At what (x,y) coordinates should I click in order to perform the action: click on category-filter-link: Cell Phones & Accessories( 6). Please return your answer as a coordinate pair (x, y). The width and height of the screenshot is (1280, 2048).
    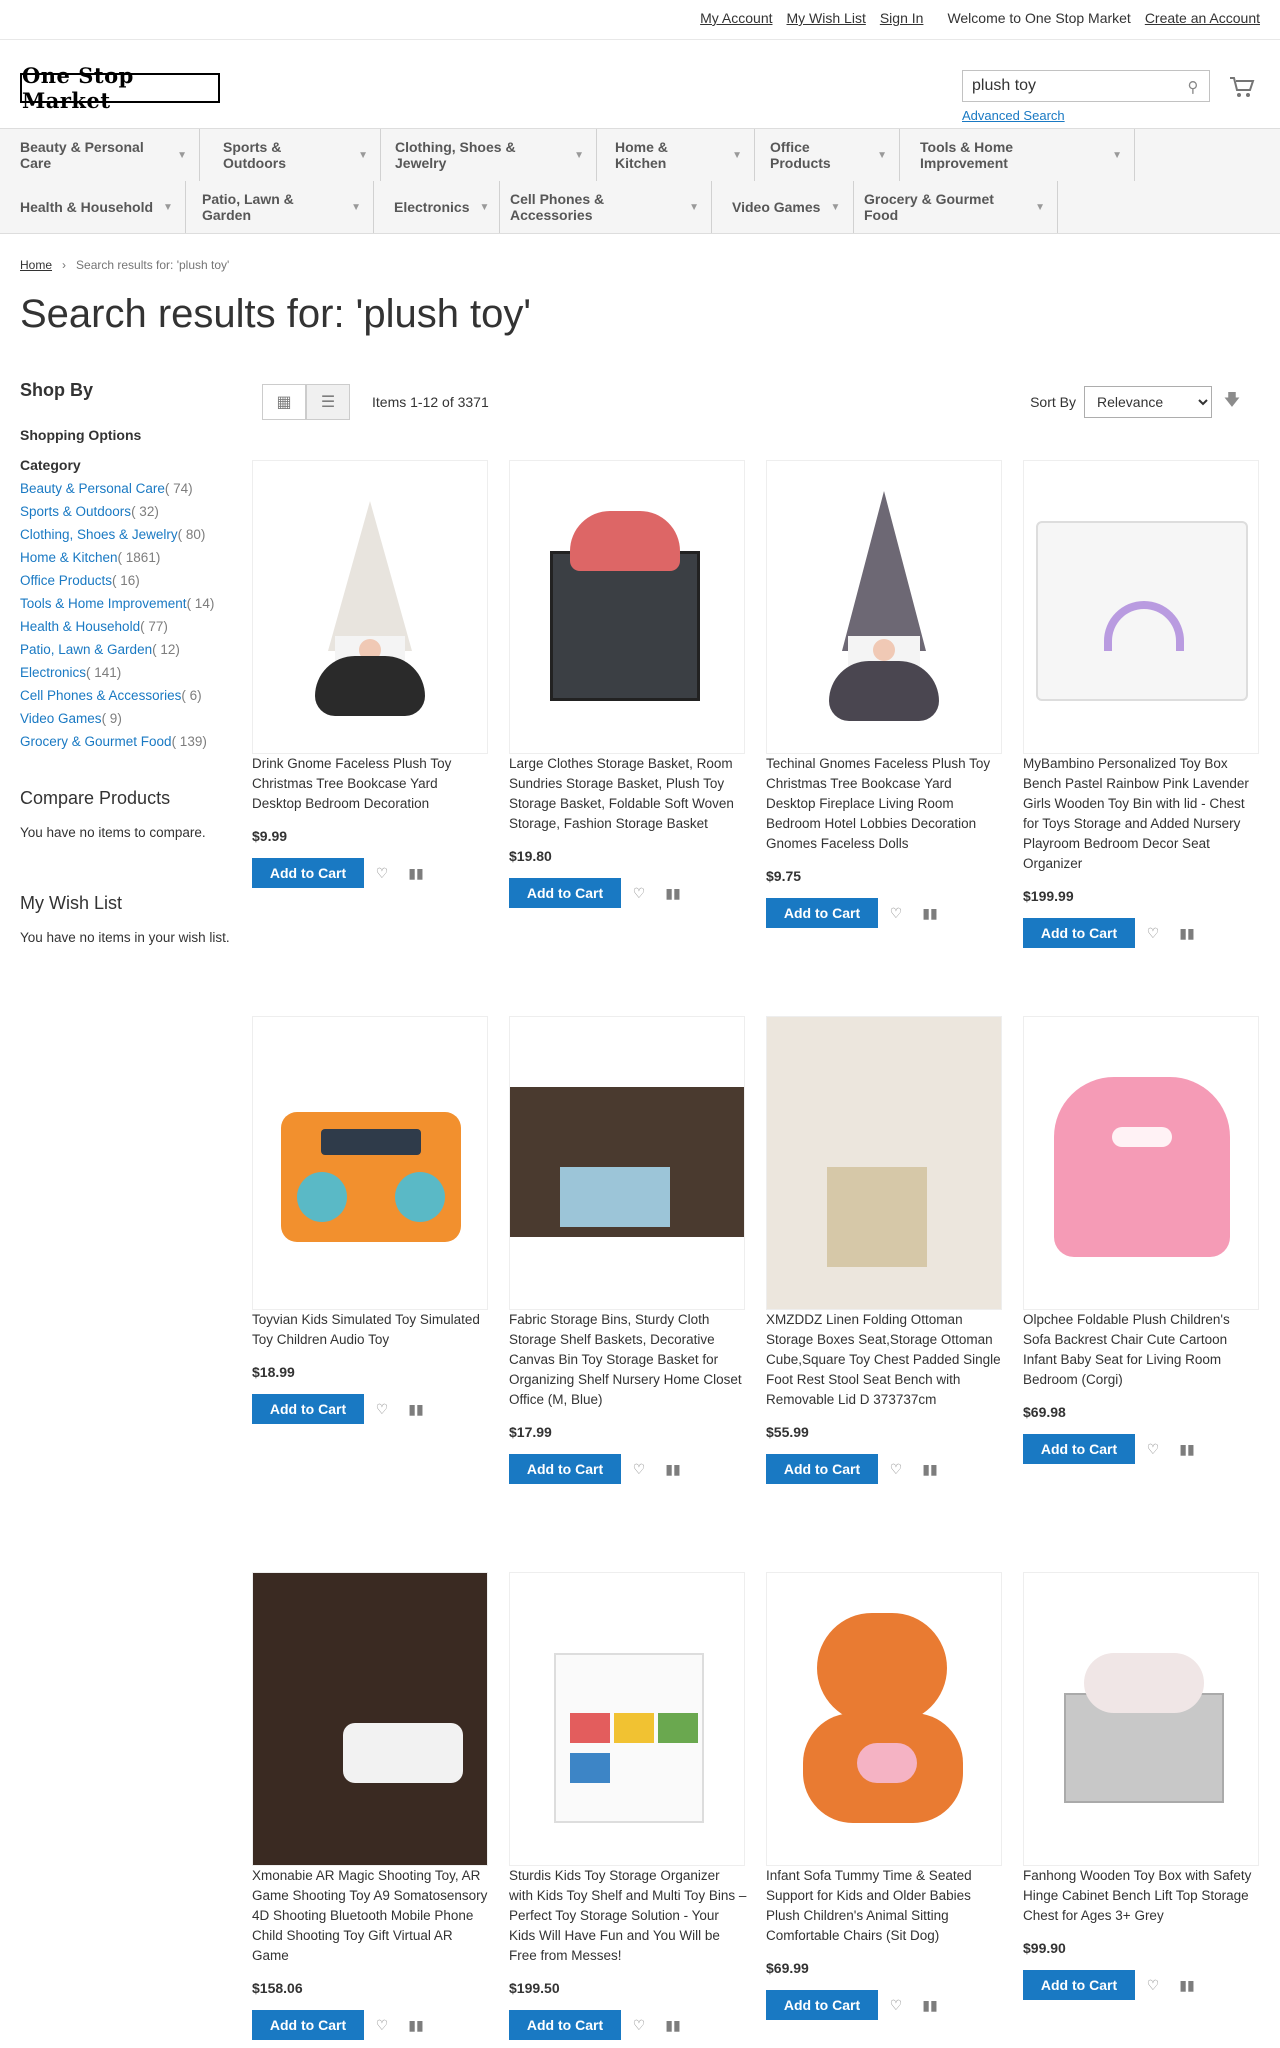
    Looking at the image, I should click on (111, 695).